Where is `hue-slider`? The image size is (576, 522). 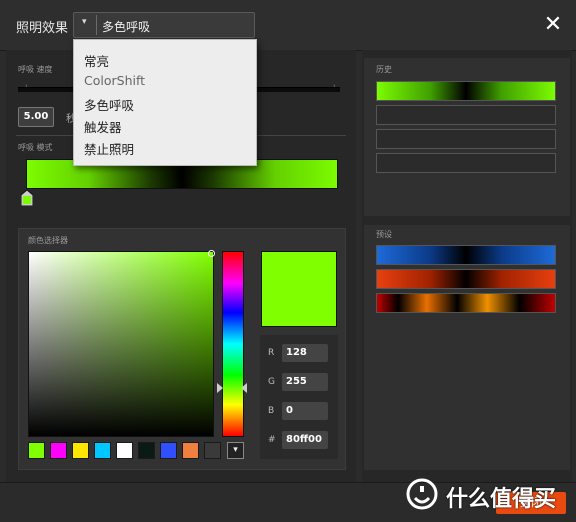
hue-slider is located at coordinates (233, 344).